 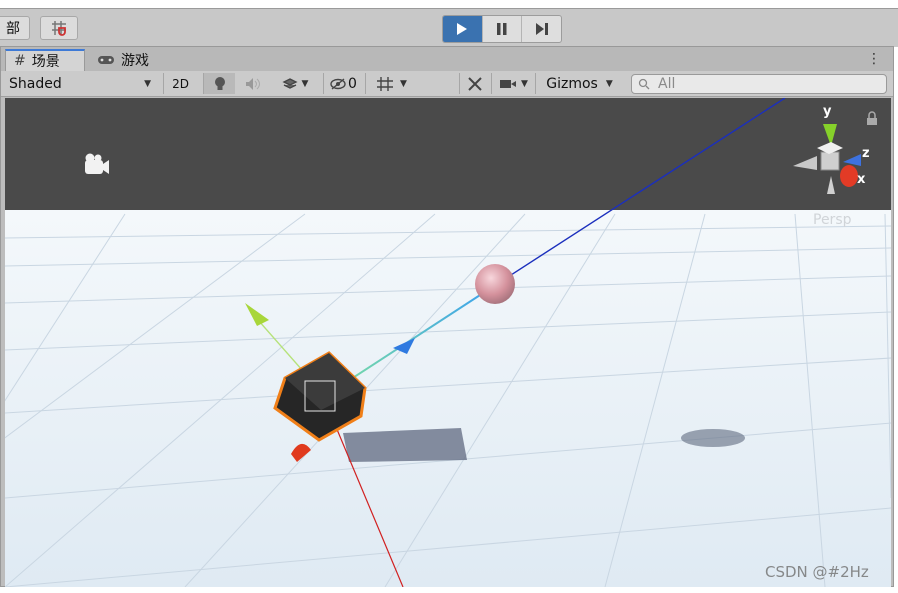 I want to click on video-camera-icon, so click(x=508, y=83).